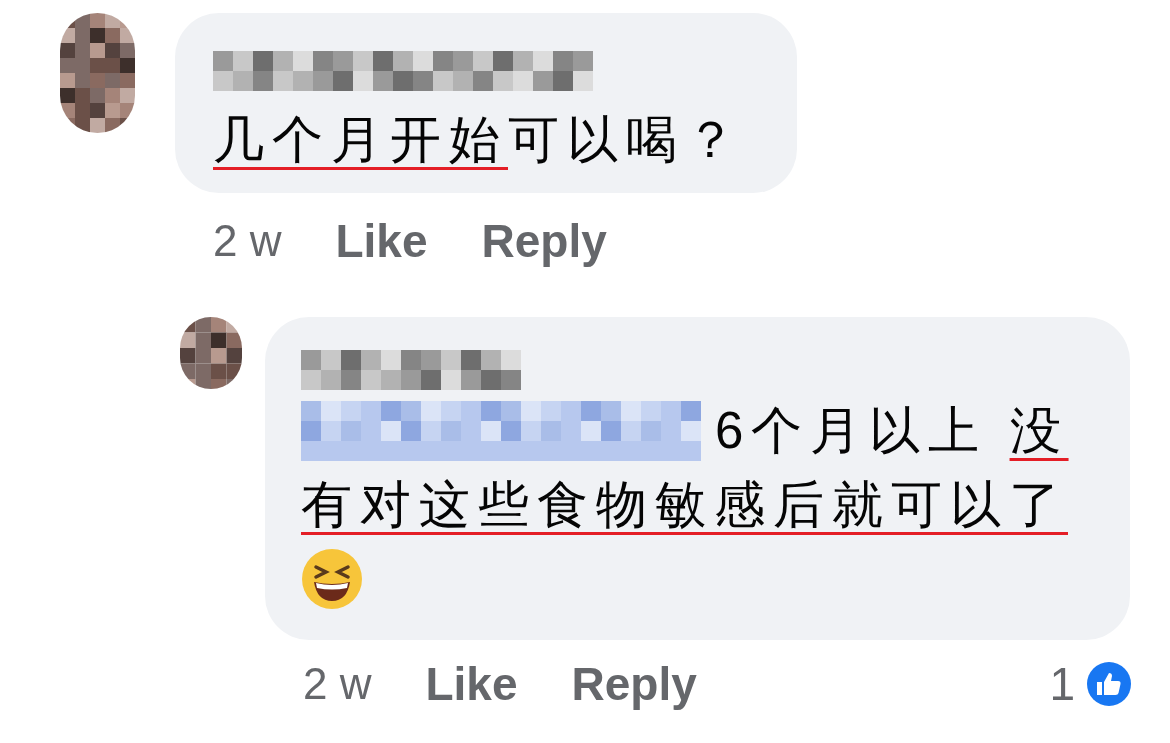 Image resolution: width=1170 pixels, height=743 pixels. Describe the element at coordinates (332, 579) in the screenshot. I see `laughing-emoji-icon` at that location.